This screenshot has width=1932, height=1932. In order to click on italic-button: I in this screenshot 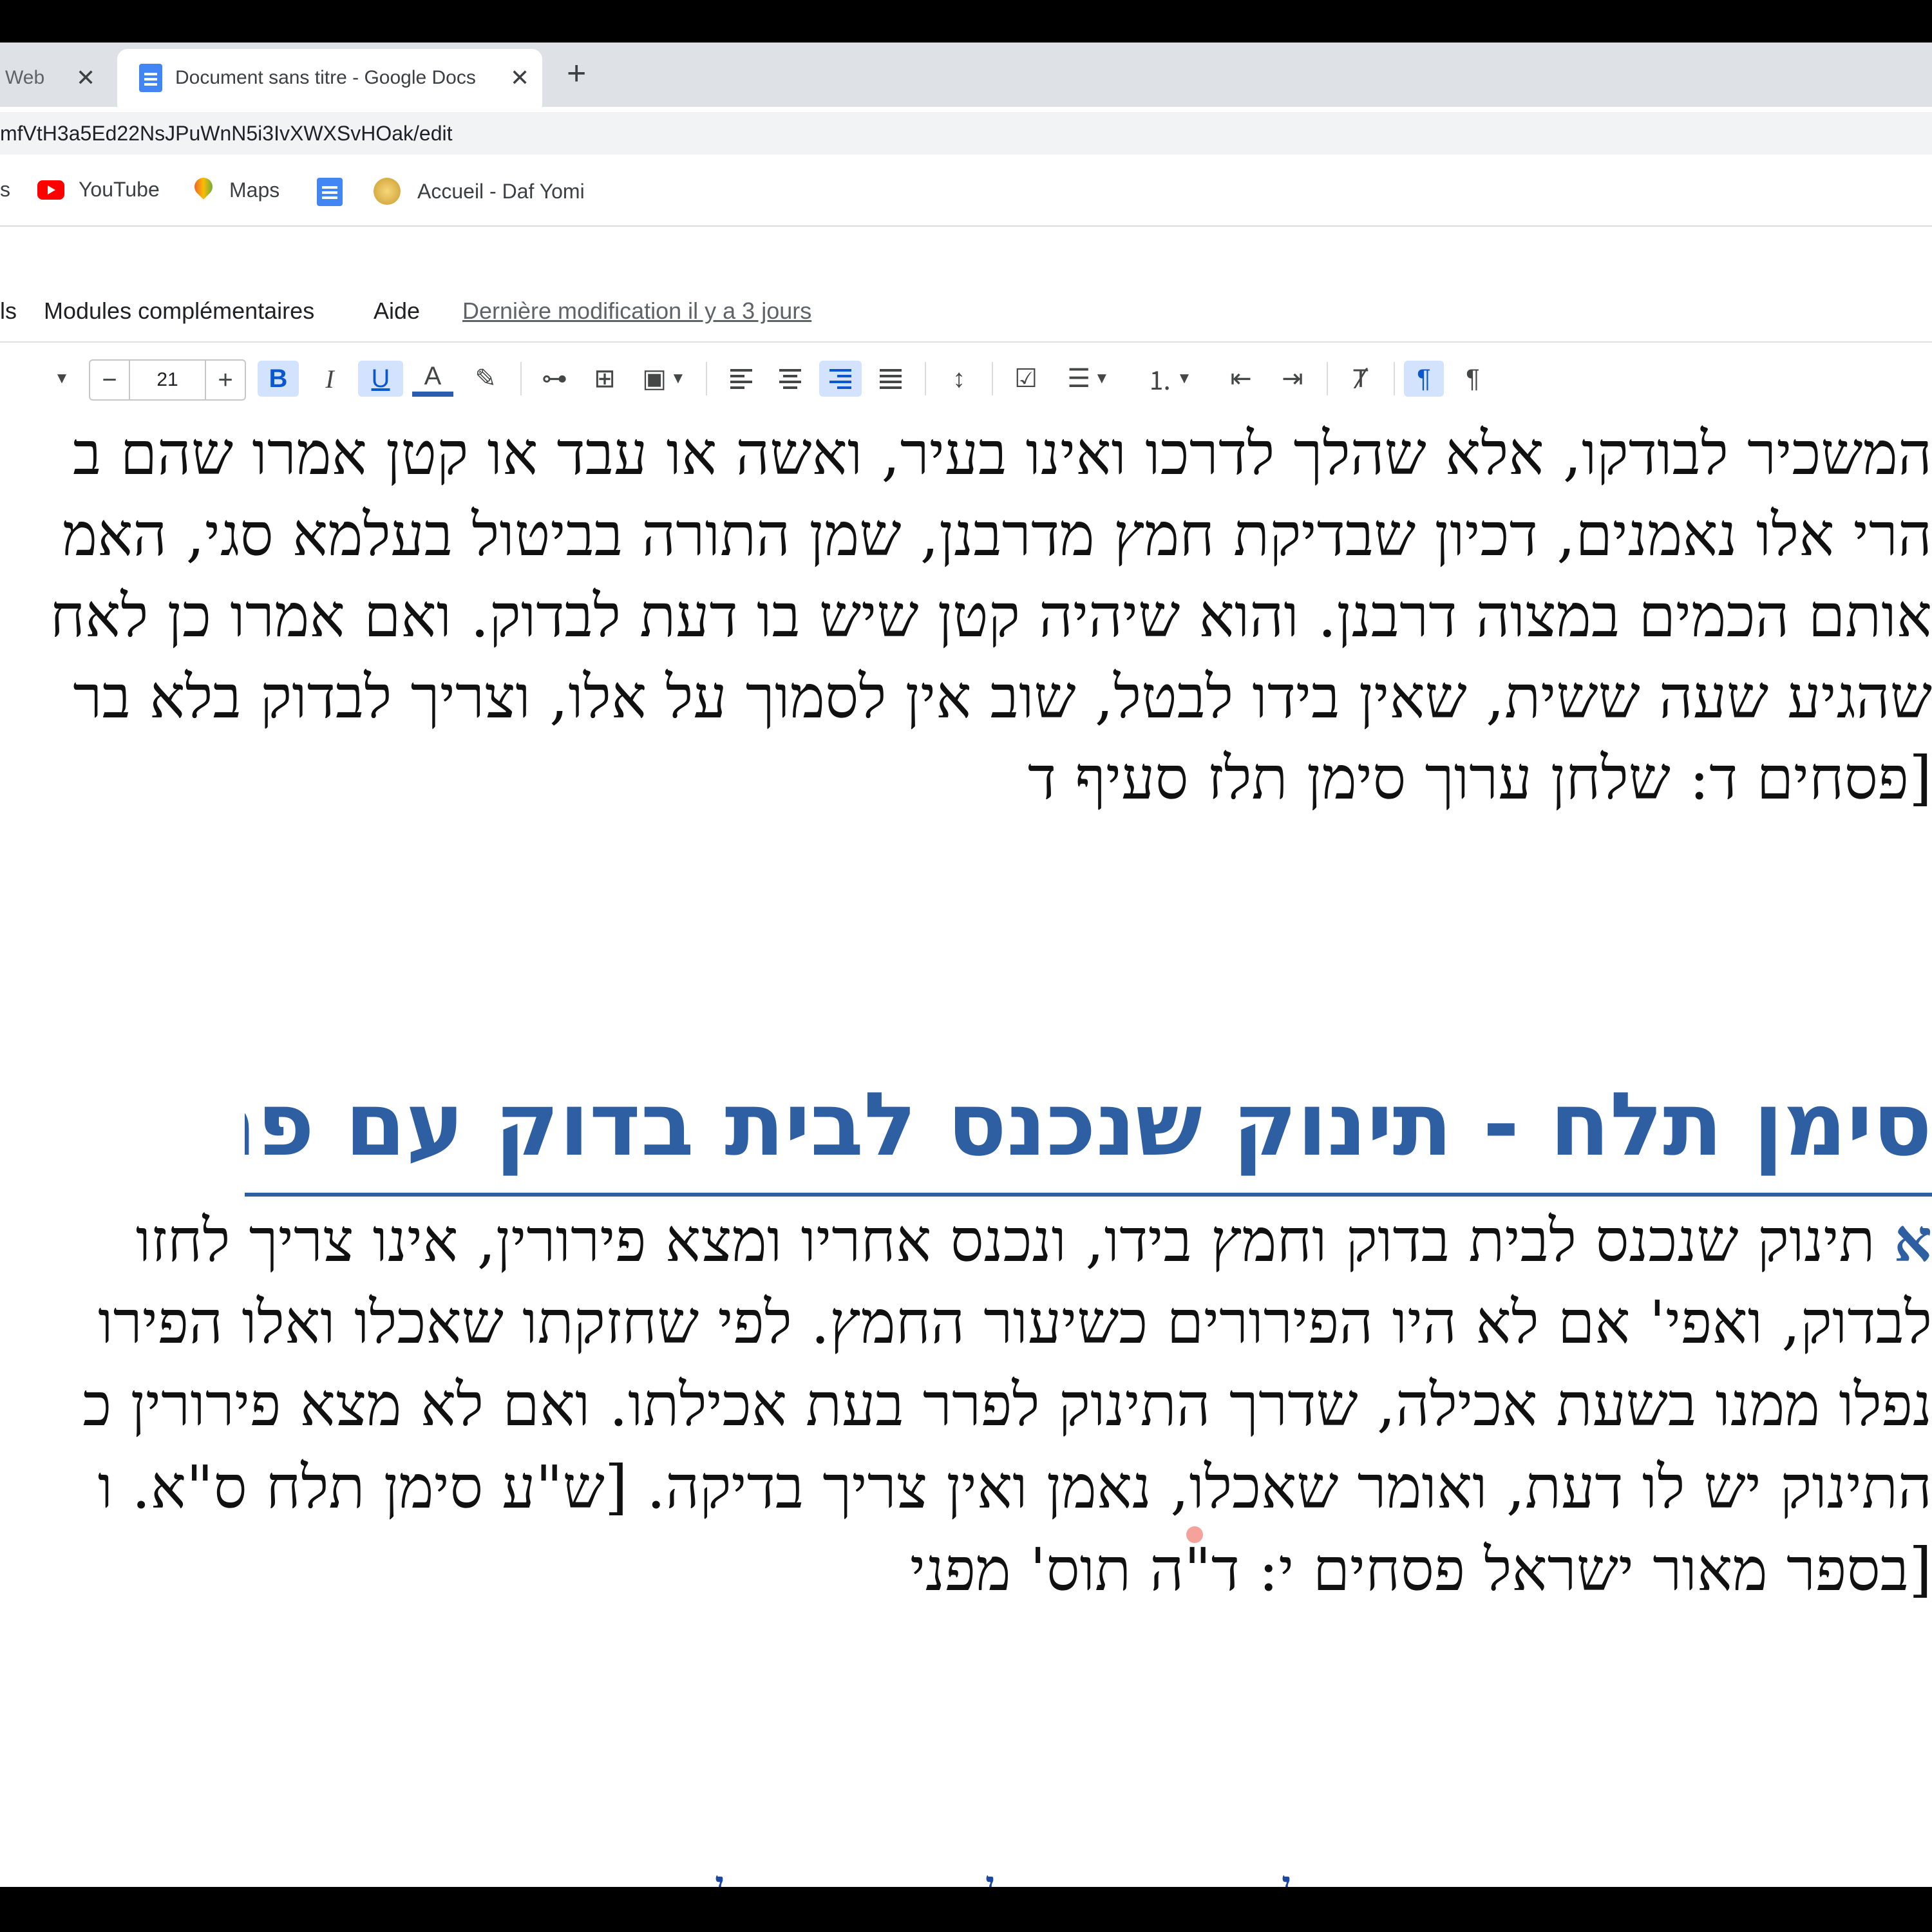, I will do `click(329, 379)`.